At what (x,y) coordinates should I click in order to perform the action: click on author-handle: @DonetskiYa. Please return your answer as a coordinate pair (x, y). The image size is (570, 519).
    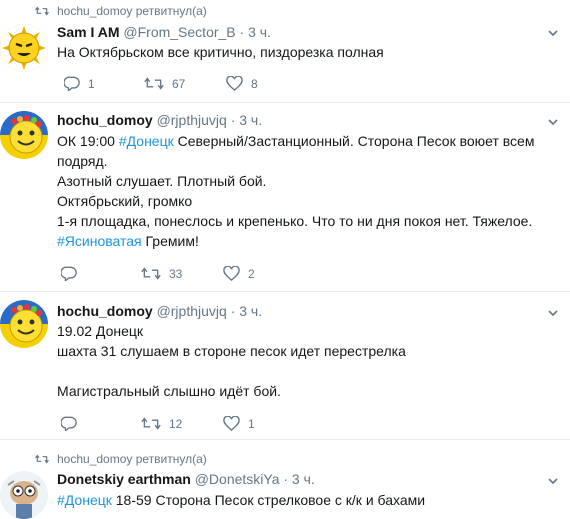
    Looking at the image, I should click on (237, 479).